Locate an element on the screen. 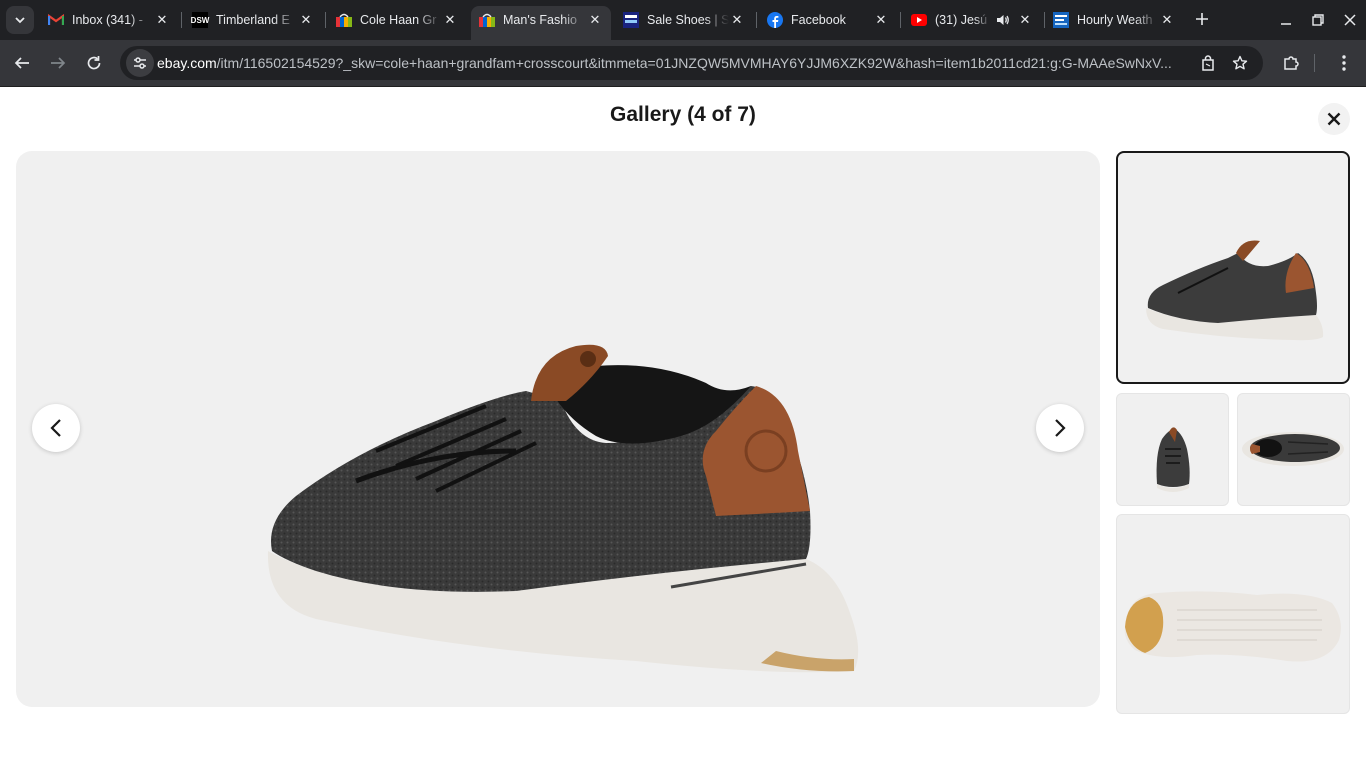  reload-icon is located at coordinates (94, 63).